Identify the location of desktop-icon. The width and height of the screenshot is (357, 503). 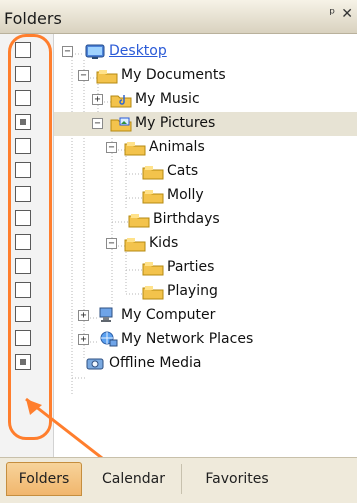
(95, 51).